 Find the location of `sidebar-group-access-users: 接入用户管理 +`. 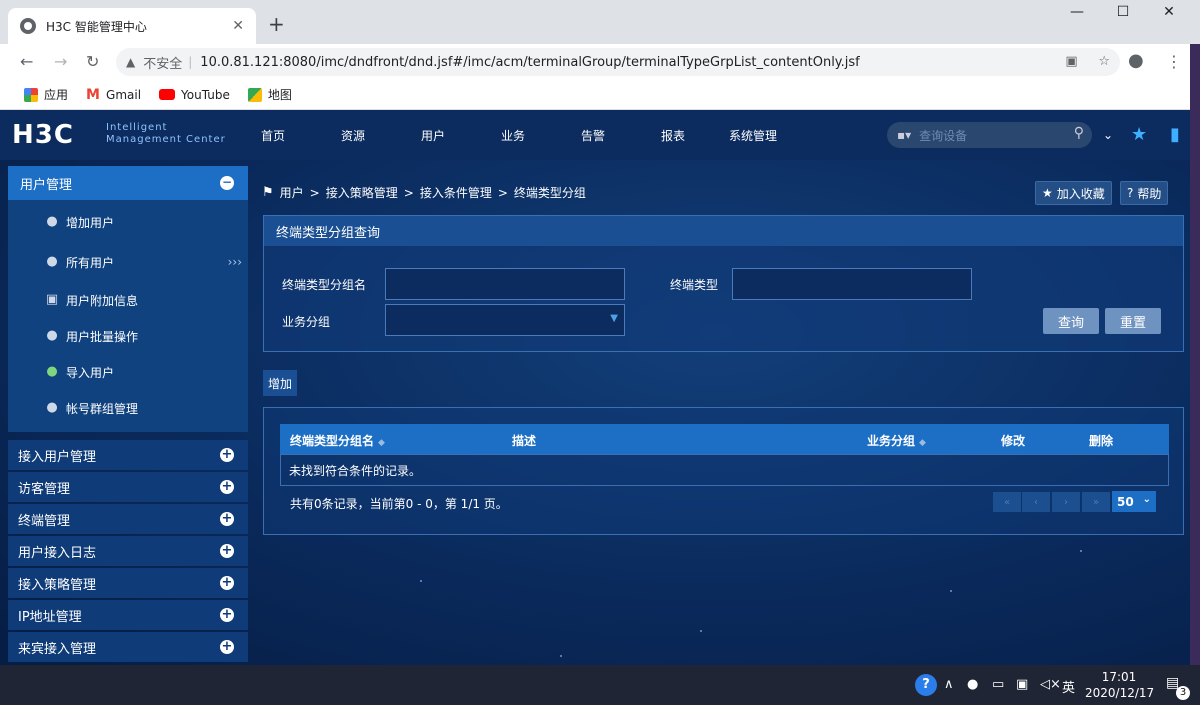

sidebar-group-access-users: 接入用户管理 + is located at coordinates (128, 455).